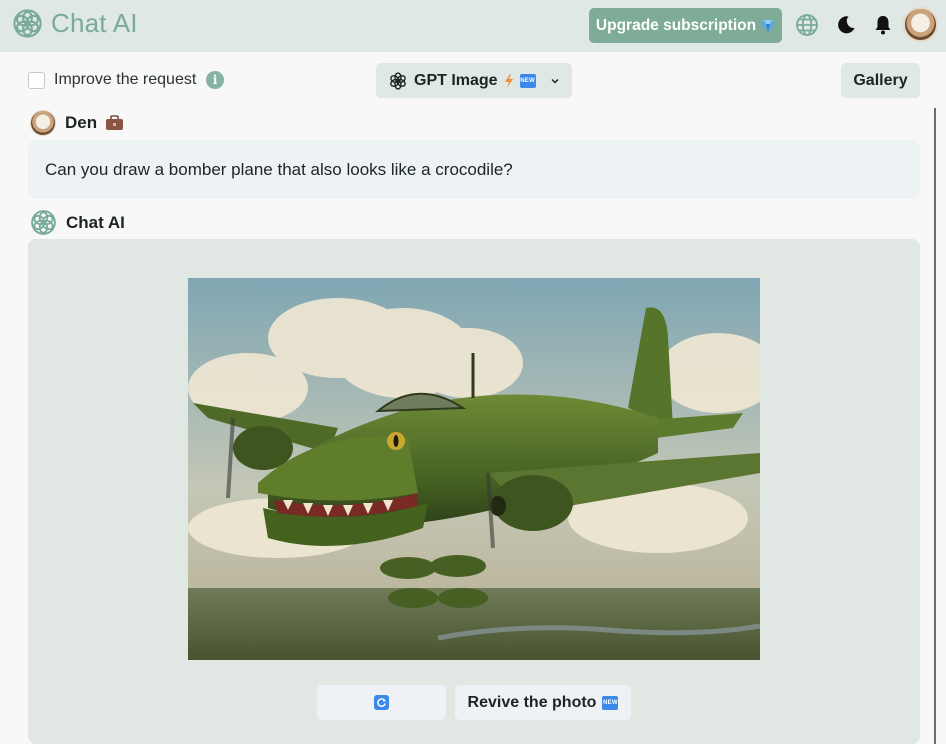 The width and height of the screenshot is (946, 744). I want to click on briefcase-icon, so click(114, 122).